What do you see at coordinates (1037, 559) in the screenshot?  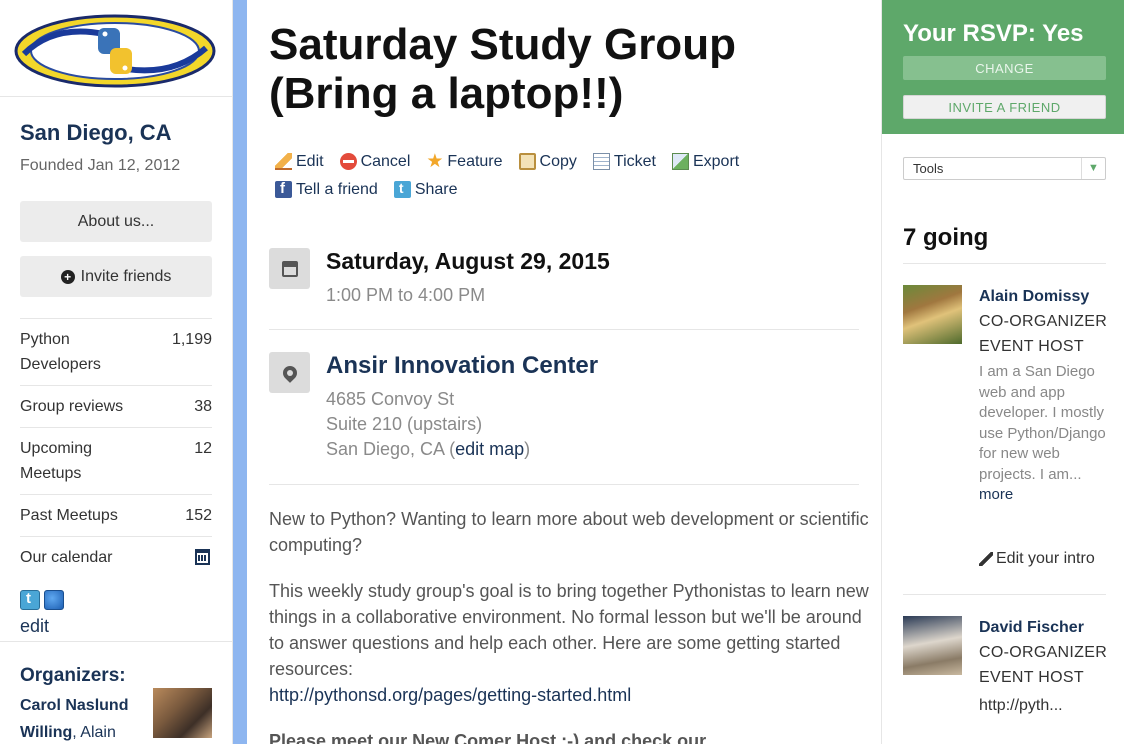 I see `edit-intro-link: Edit your intro` at bounding box center [1037, 559].